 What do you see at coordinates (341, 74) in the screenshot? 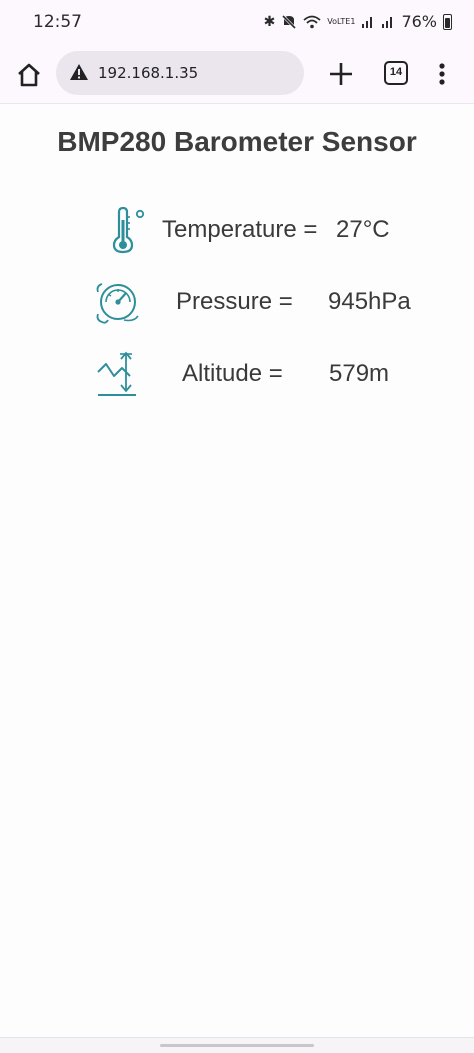
I see `plus-icon` at bounding box center [341, 74].